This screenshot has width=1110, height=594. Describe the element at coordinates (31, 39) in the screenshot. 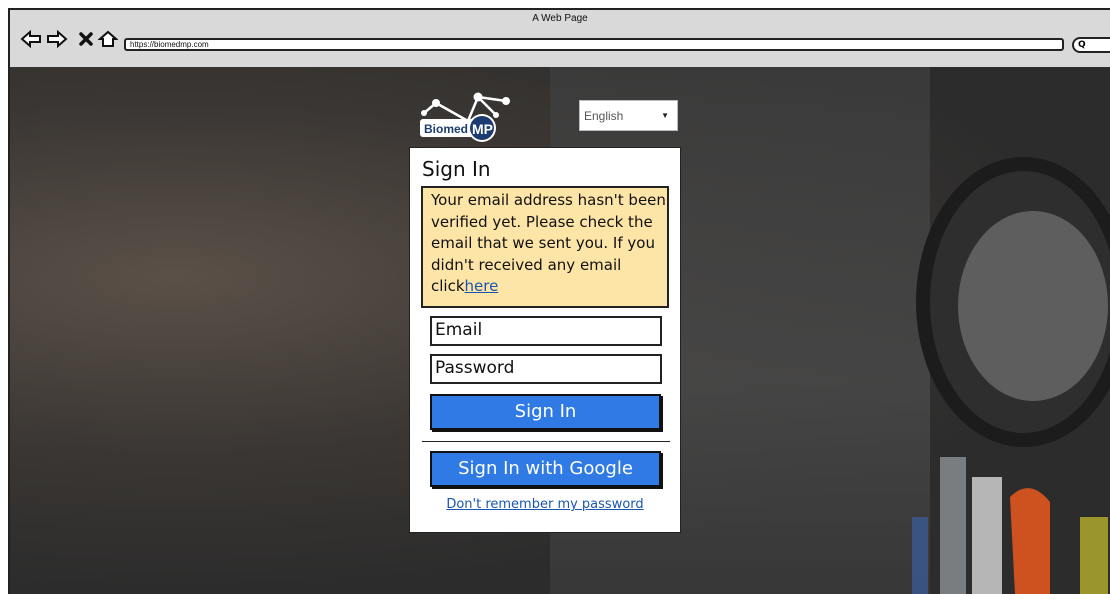

I see `back-arrow-icon` at that location.